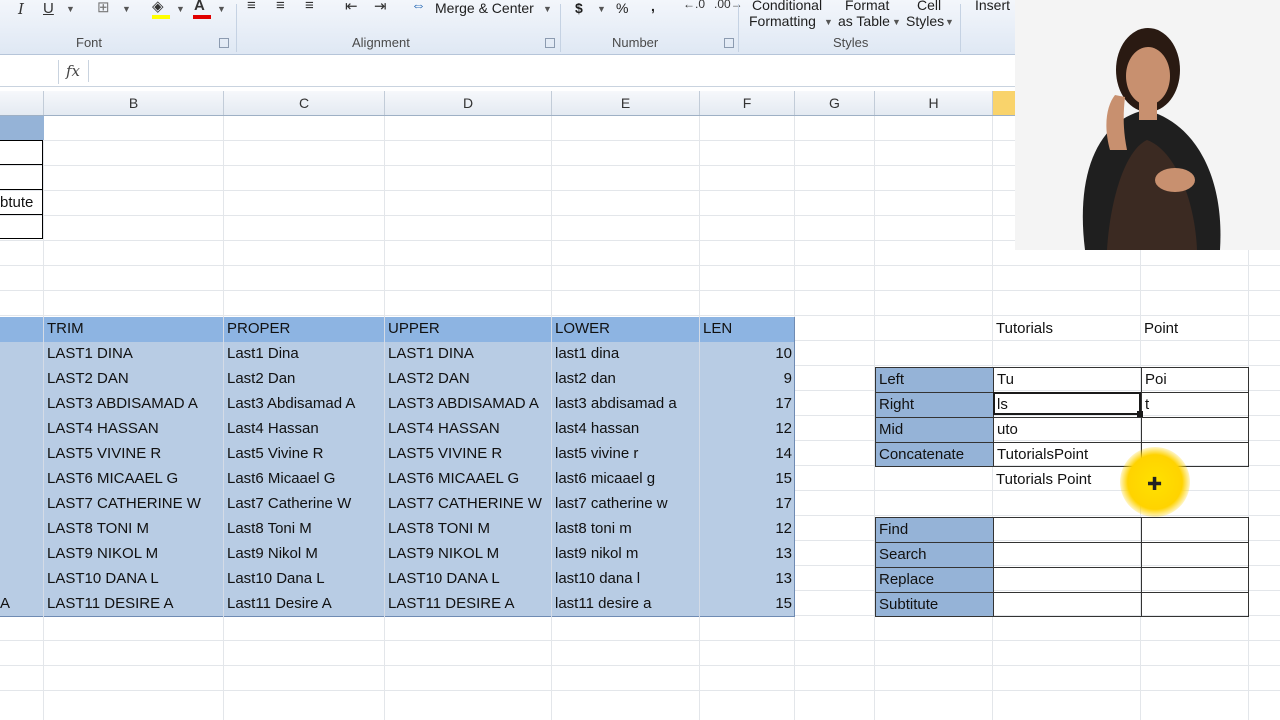  Describe the element at coordinates (304, 404) in the screenshot. I see `table-cell: Last3 Abdisamad A` at that location.